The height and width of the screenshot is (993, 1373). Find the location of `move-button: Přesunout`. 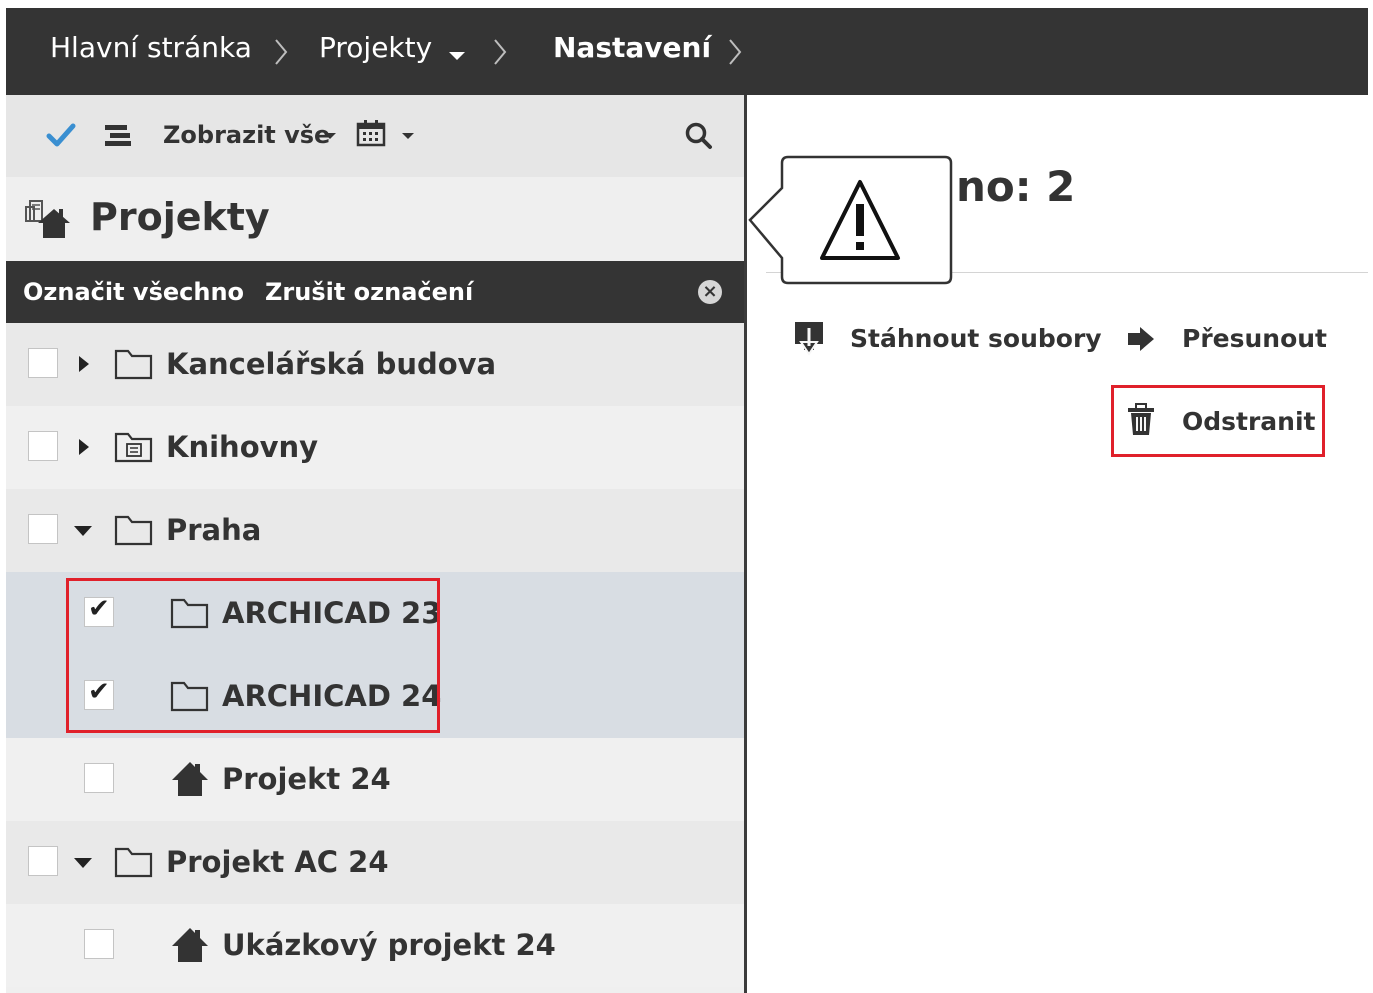

move-button: Přesunout is located at coordinates (1254, 339).